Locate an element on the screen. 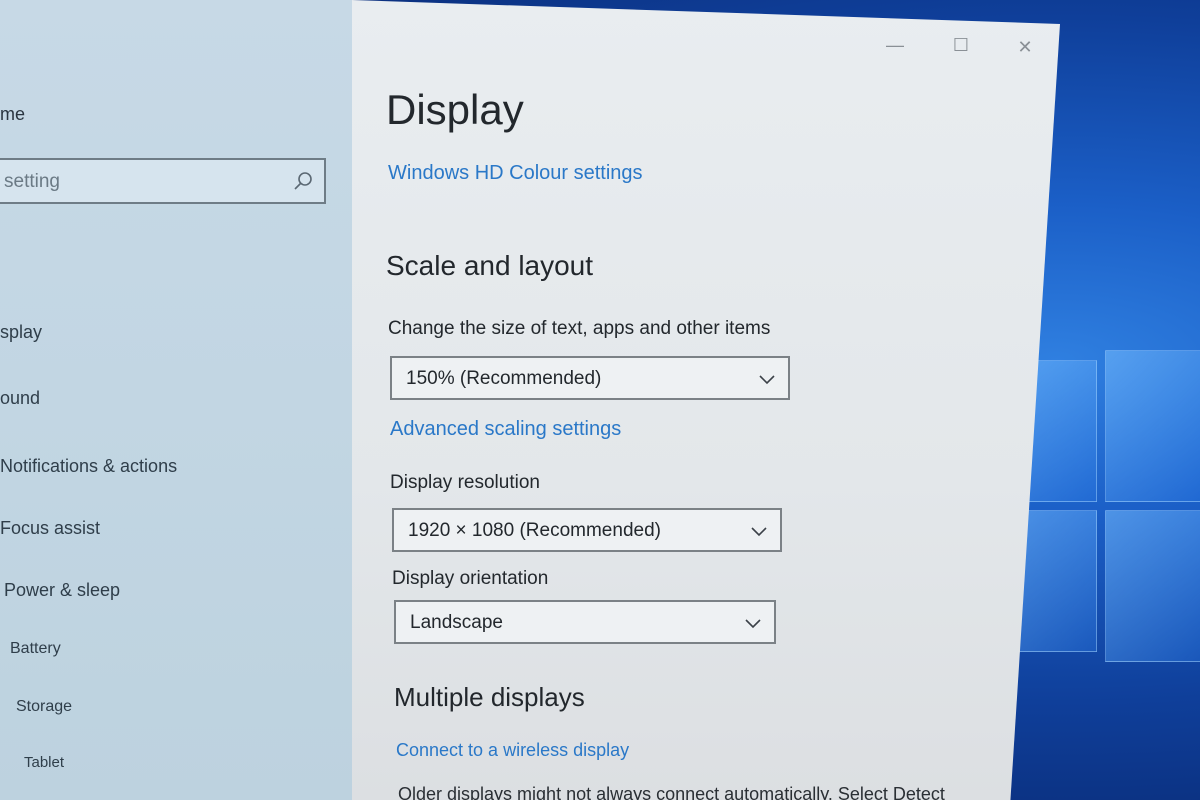 This screenshot has width=1200, height=800. scale-layout-heading: Scale and layout is located at coordinates (490, 265).